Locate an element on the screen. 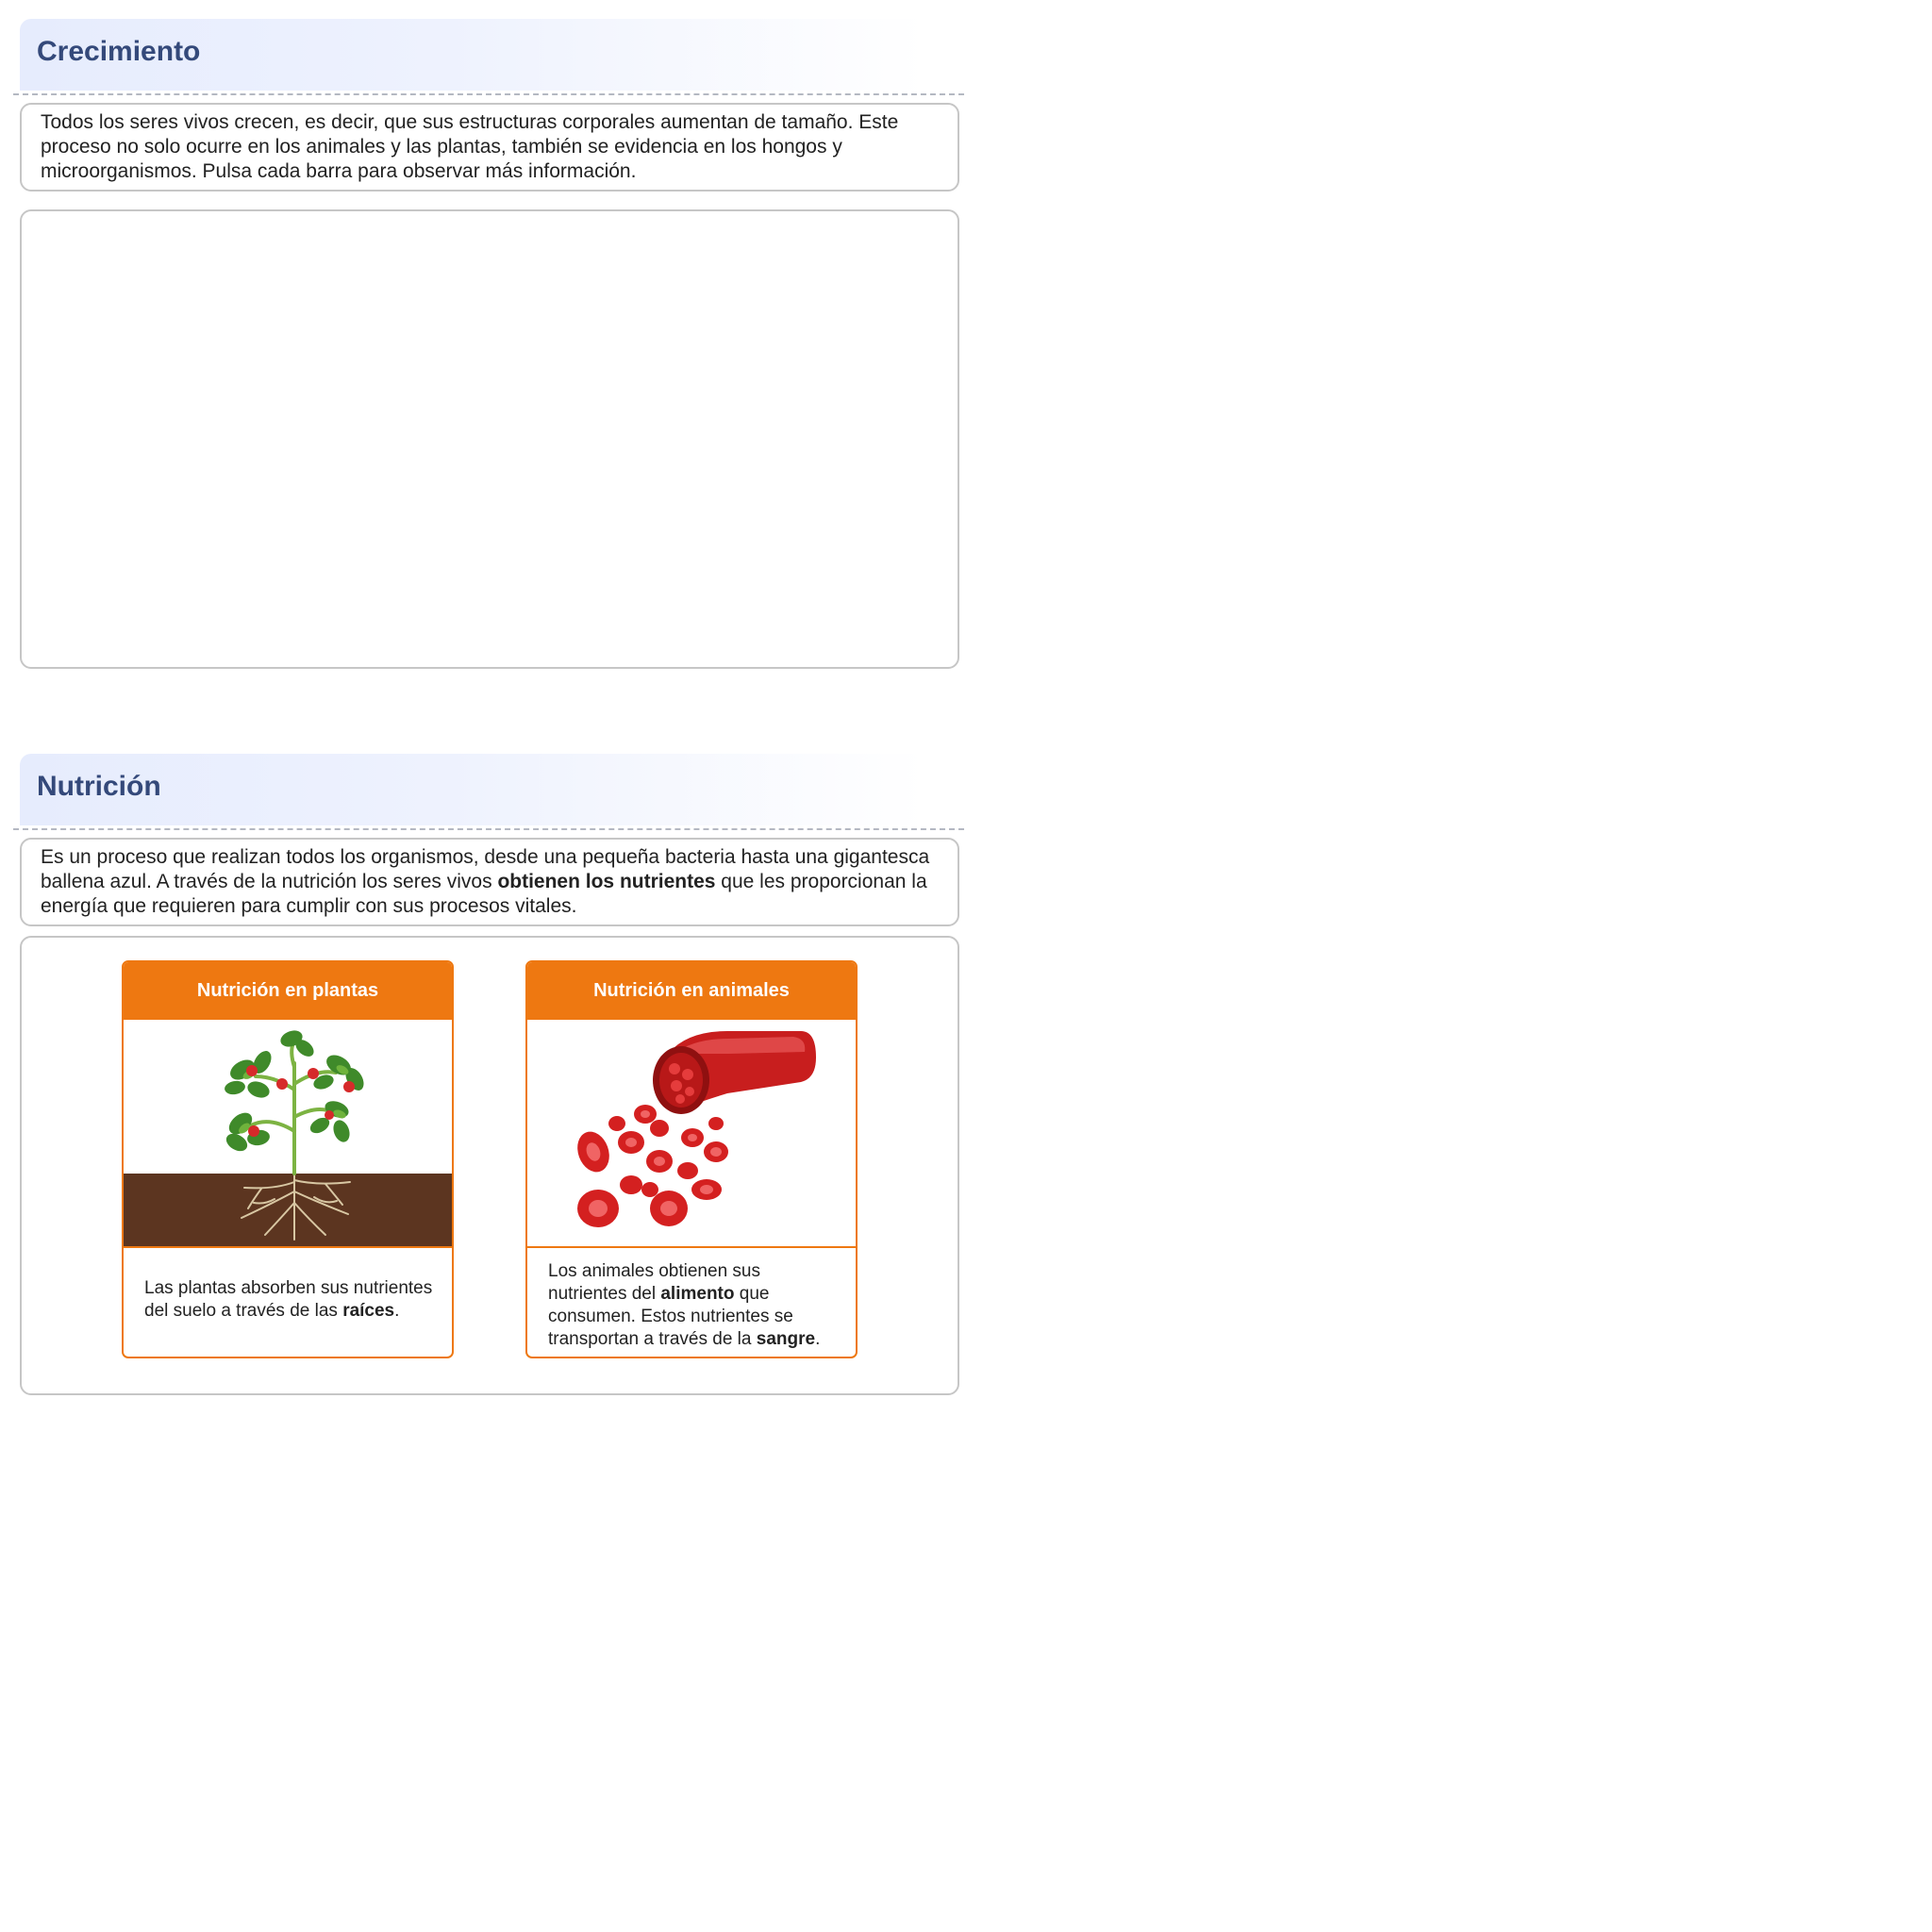 The width and height of the screenshot is (1932, 1932). nutrition-header-divider is located at coordinates (489, 829).